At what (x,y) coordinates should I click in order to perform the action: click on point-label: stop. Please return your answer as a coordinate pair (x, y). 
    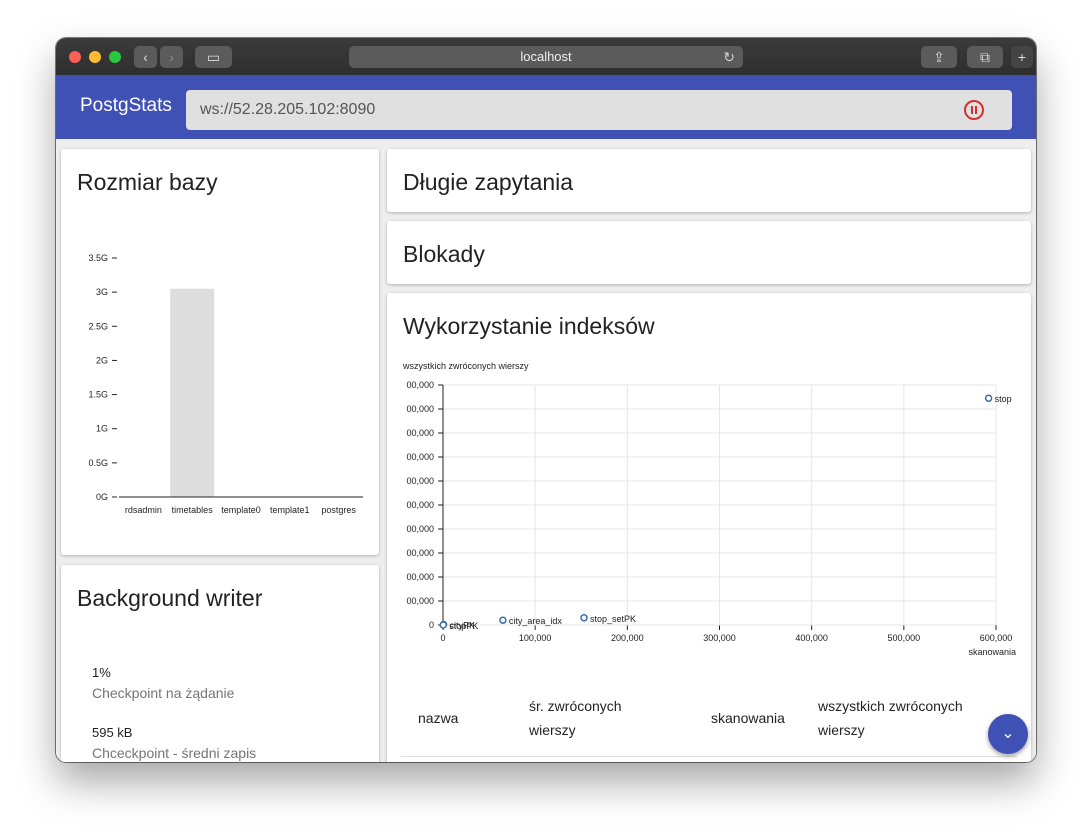
    Looking at the image, I should click on (1003, 399).